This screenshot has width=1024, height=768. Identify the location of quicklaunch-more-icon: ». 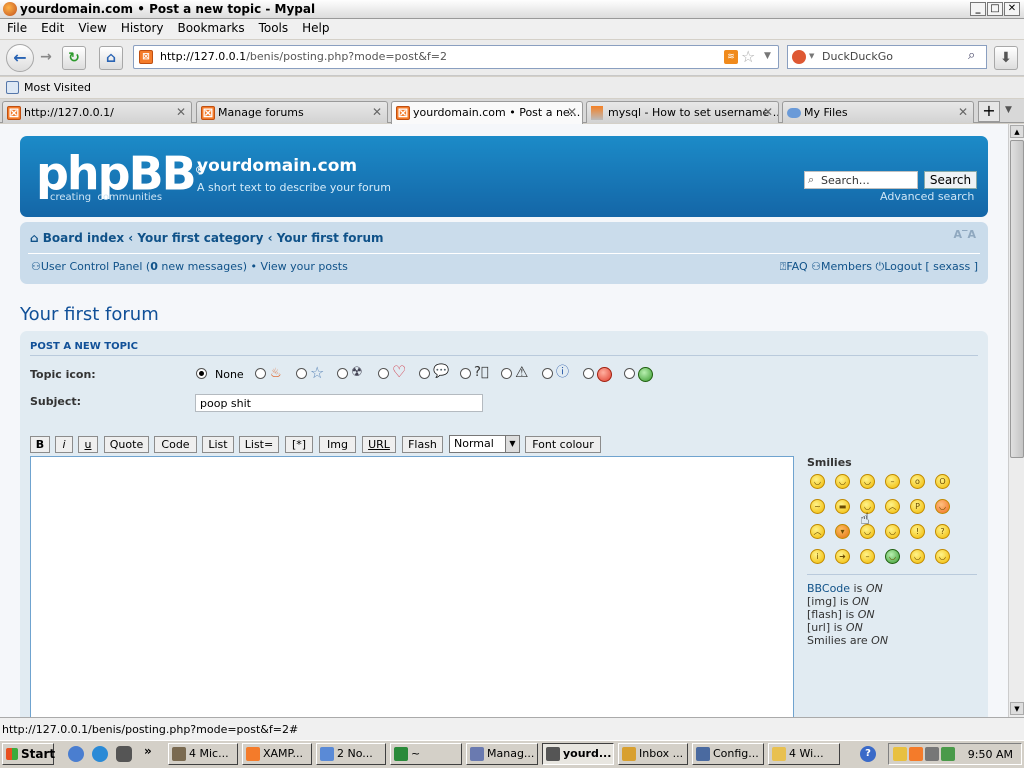
(148, 751).